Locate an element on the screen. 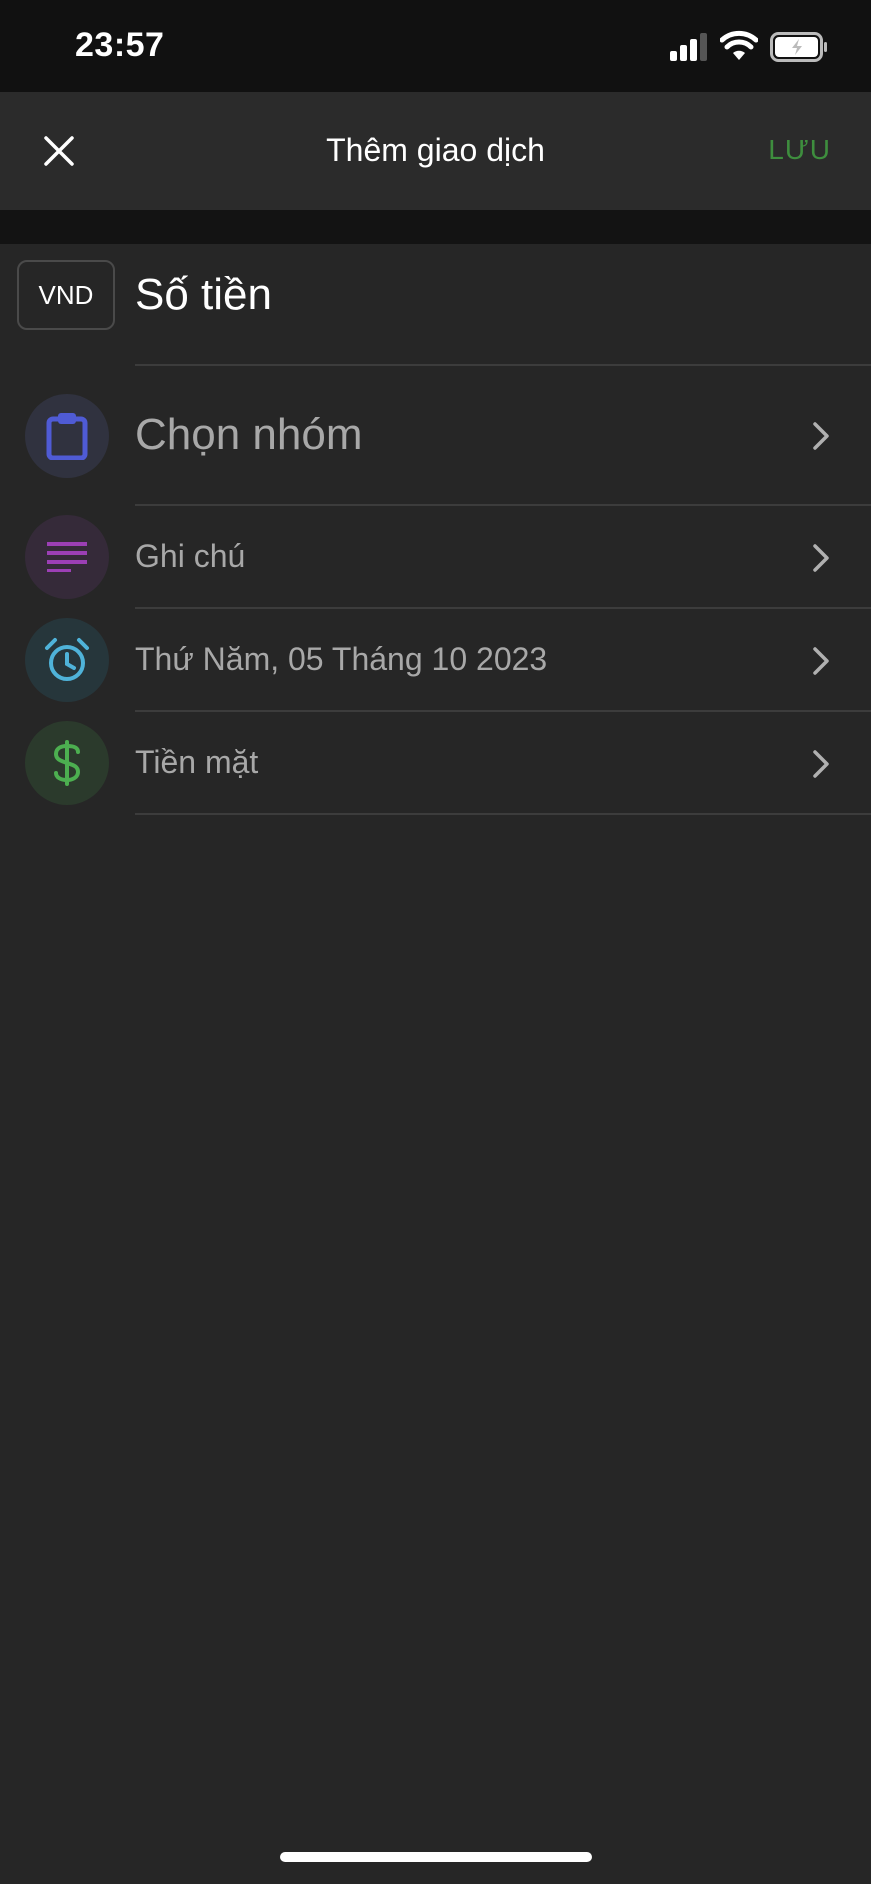  clipboard-icon is located at coordinates (67, 436).